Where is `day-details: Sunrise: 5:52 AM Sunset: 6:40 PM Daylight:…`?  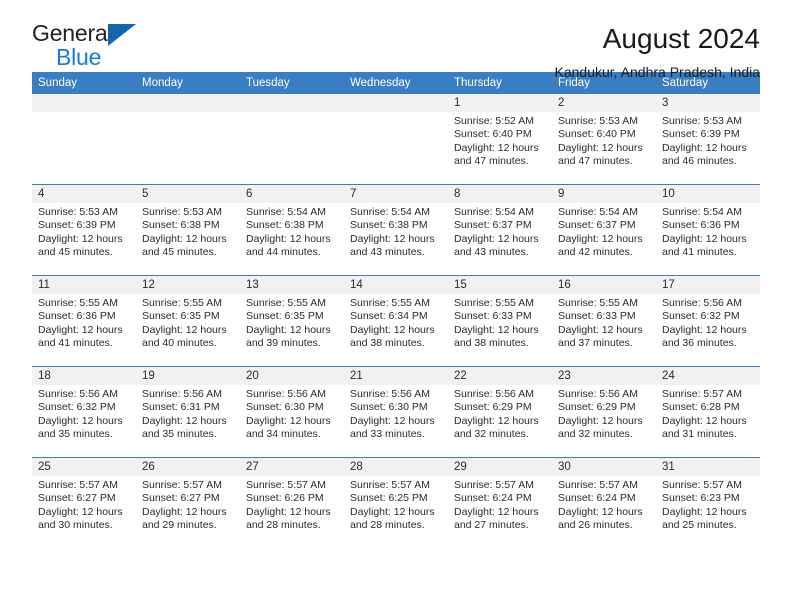 day-details: Sunrise: 5:52 AM Sunset: 6:40 PM Daylight:… is located at coordinates (500, 140).